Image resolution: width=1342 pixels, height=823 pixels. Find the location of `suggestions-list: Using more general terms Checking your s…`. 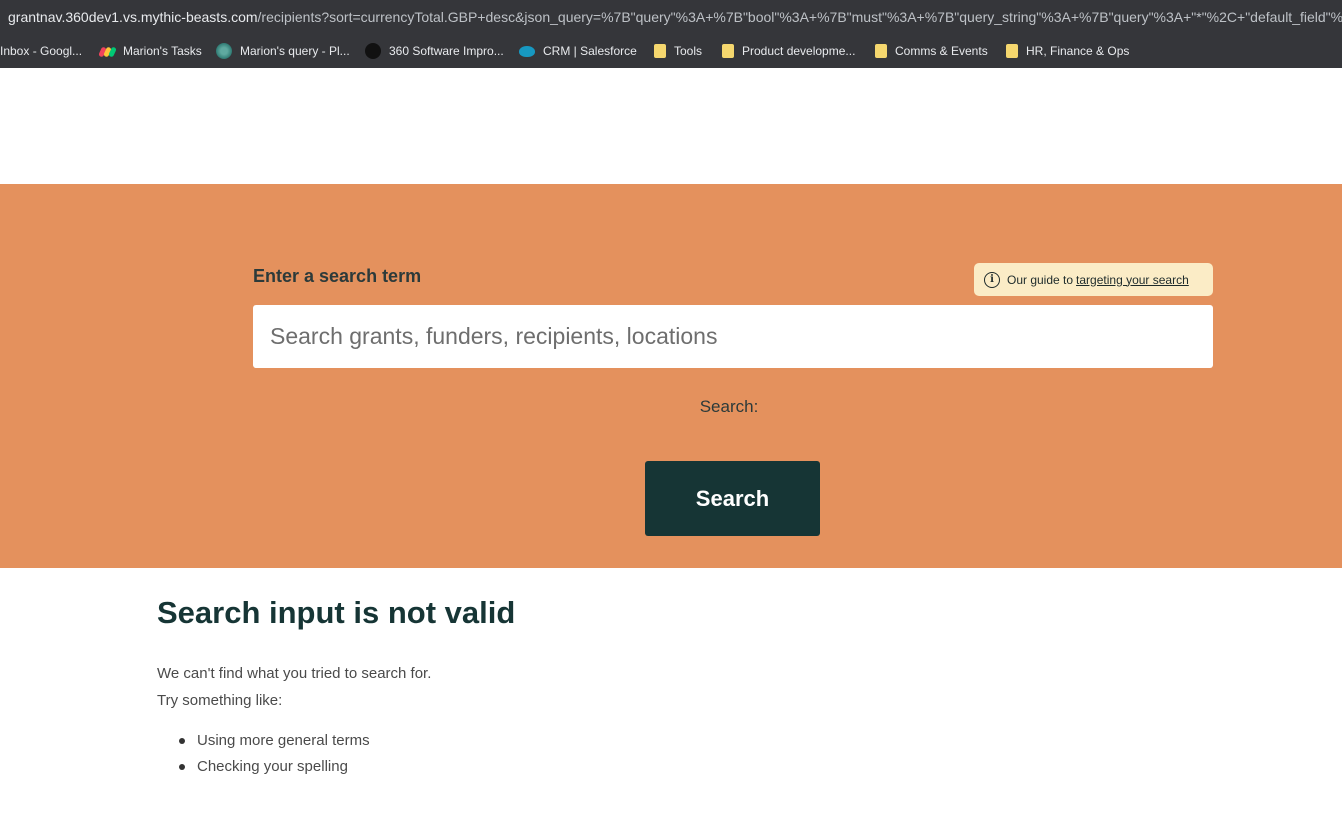

suggestions-list: Using more general terms Checking your s… is located at coordinates (263, 757).